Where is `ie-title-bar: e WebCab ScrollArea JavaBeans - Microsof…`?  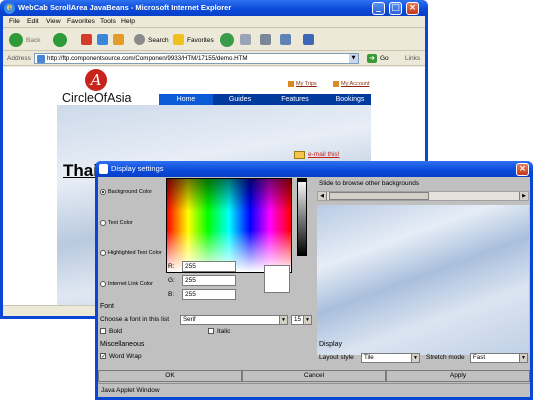
ie-title-bar: e WebCab ScrollArea JavaBeans - Microsof… is located at coordinates (214, 8).